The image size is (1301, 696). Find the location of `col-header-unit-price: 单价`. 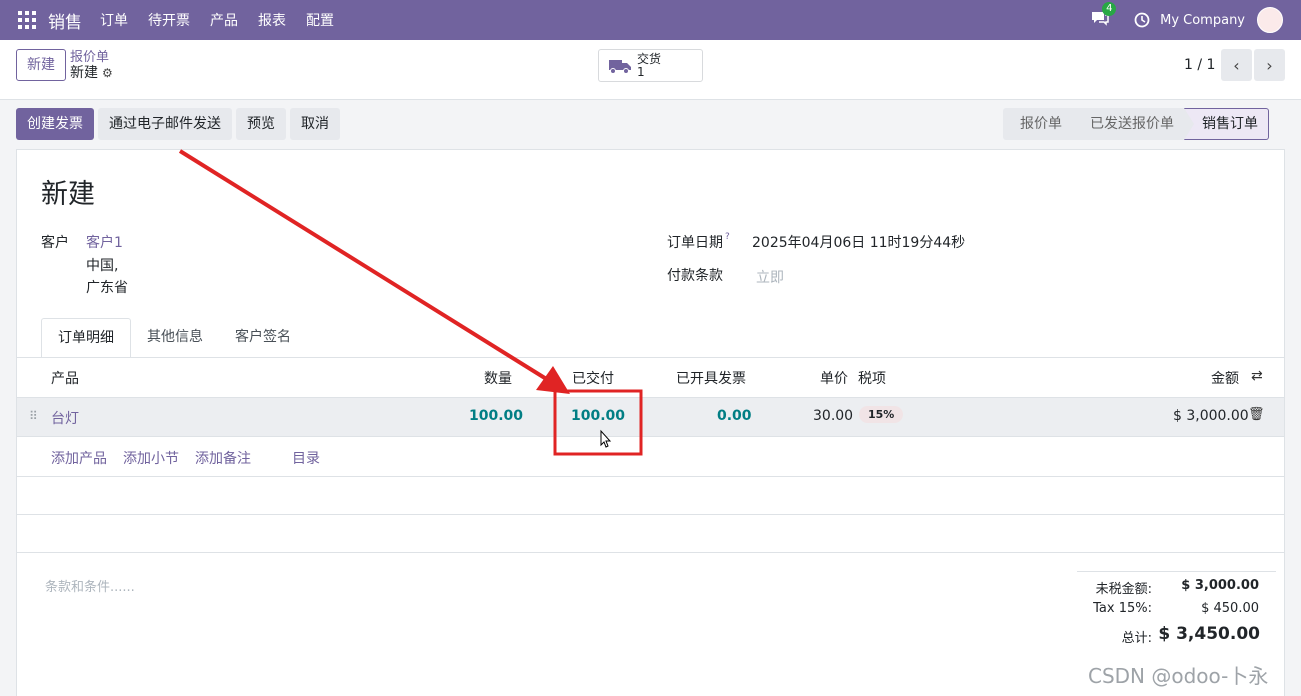

col-header-unit-price: 单价 is located at coordinates (834, 378).